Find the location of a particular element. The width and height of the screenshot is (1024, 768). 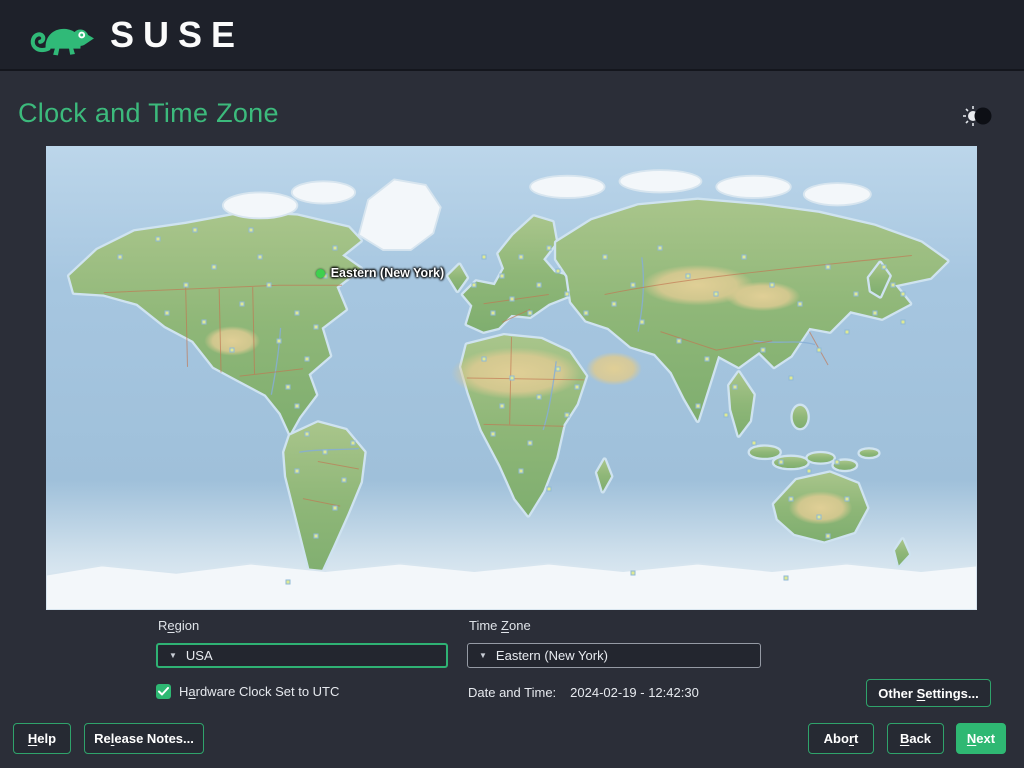

timezone-map-label: Eastern (New York) is located at coordinates (387, 273).